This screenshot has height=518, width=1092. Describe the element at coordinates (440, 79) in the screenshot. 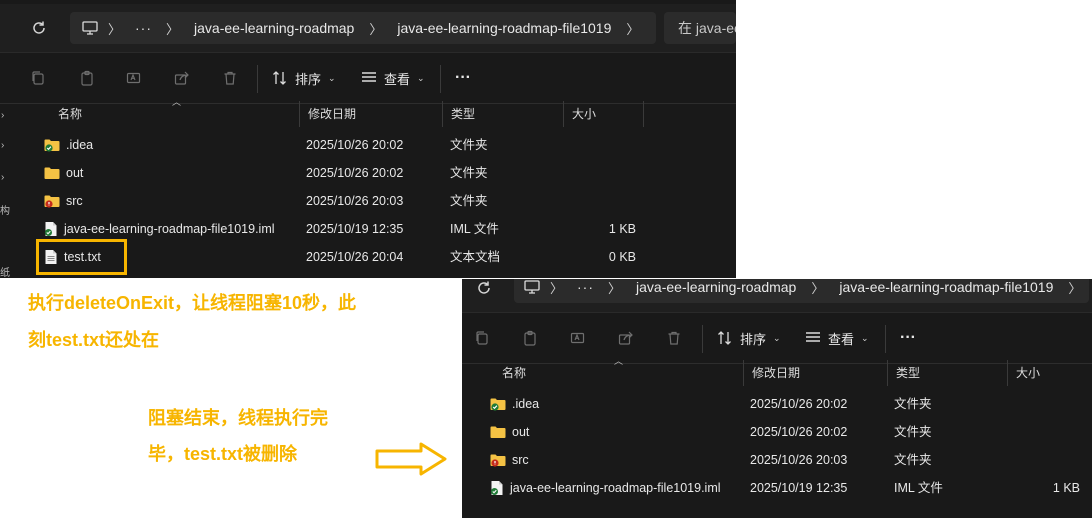

I see `toolbar-divider` at that location.